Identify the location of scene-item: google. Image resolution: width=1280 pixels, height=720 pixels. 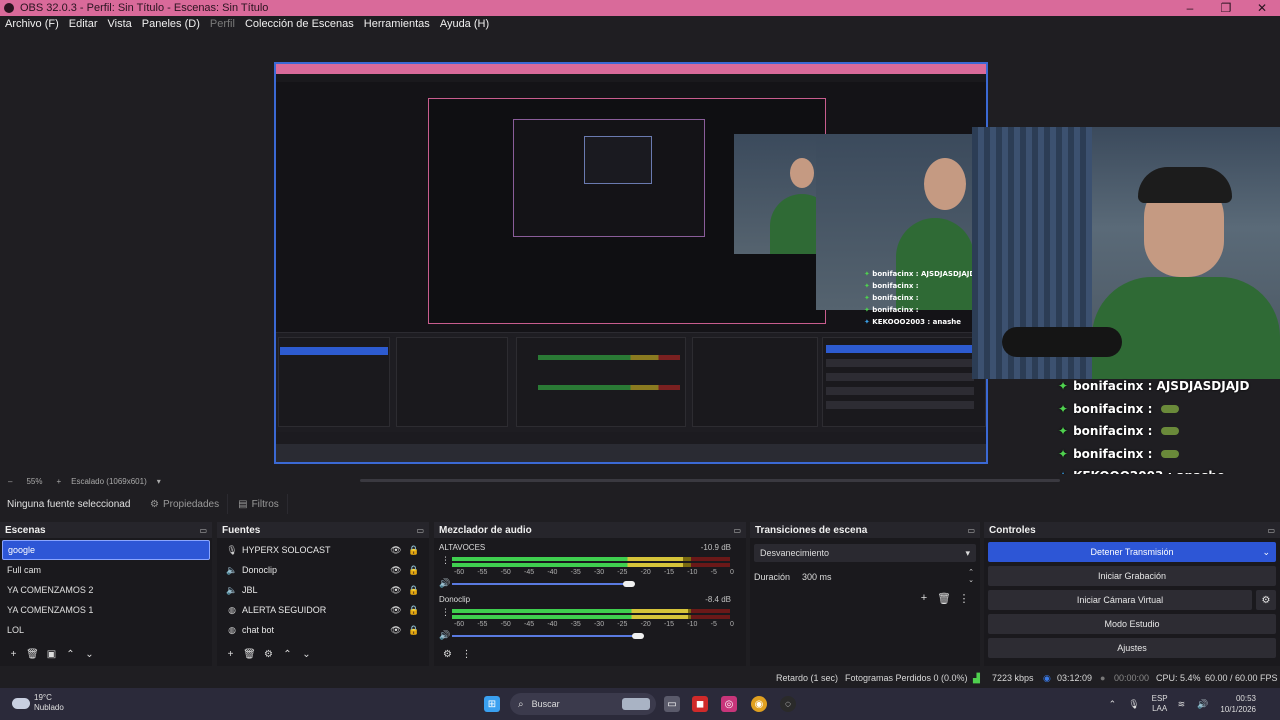
(106, 550).